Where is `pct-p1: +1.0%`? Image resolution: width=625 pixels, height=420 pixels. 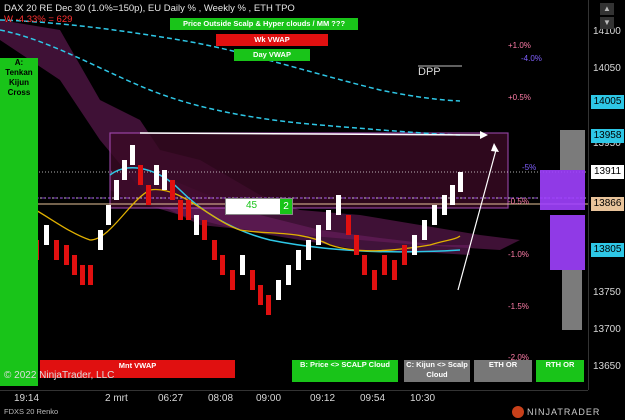
pct-p1: +1.0% is located at coordinates (519, 45).